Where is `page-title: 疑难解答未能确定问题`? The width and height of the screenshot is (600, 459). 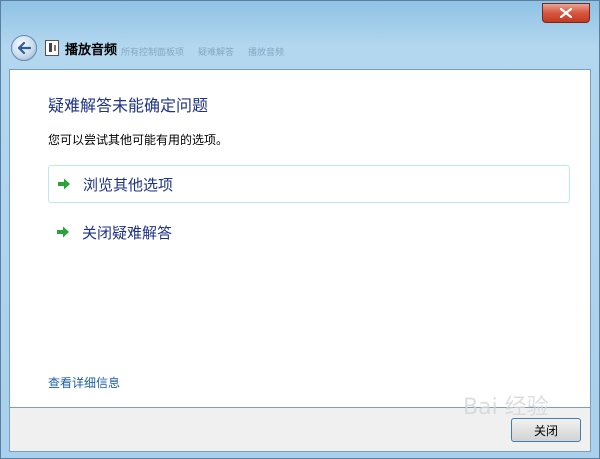
page-title: 疑难解答未能确定问题 is located at coordinates (128, 105).